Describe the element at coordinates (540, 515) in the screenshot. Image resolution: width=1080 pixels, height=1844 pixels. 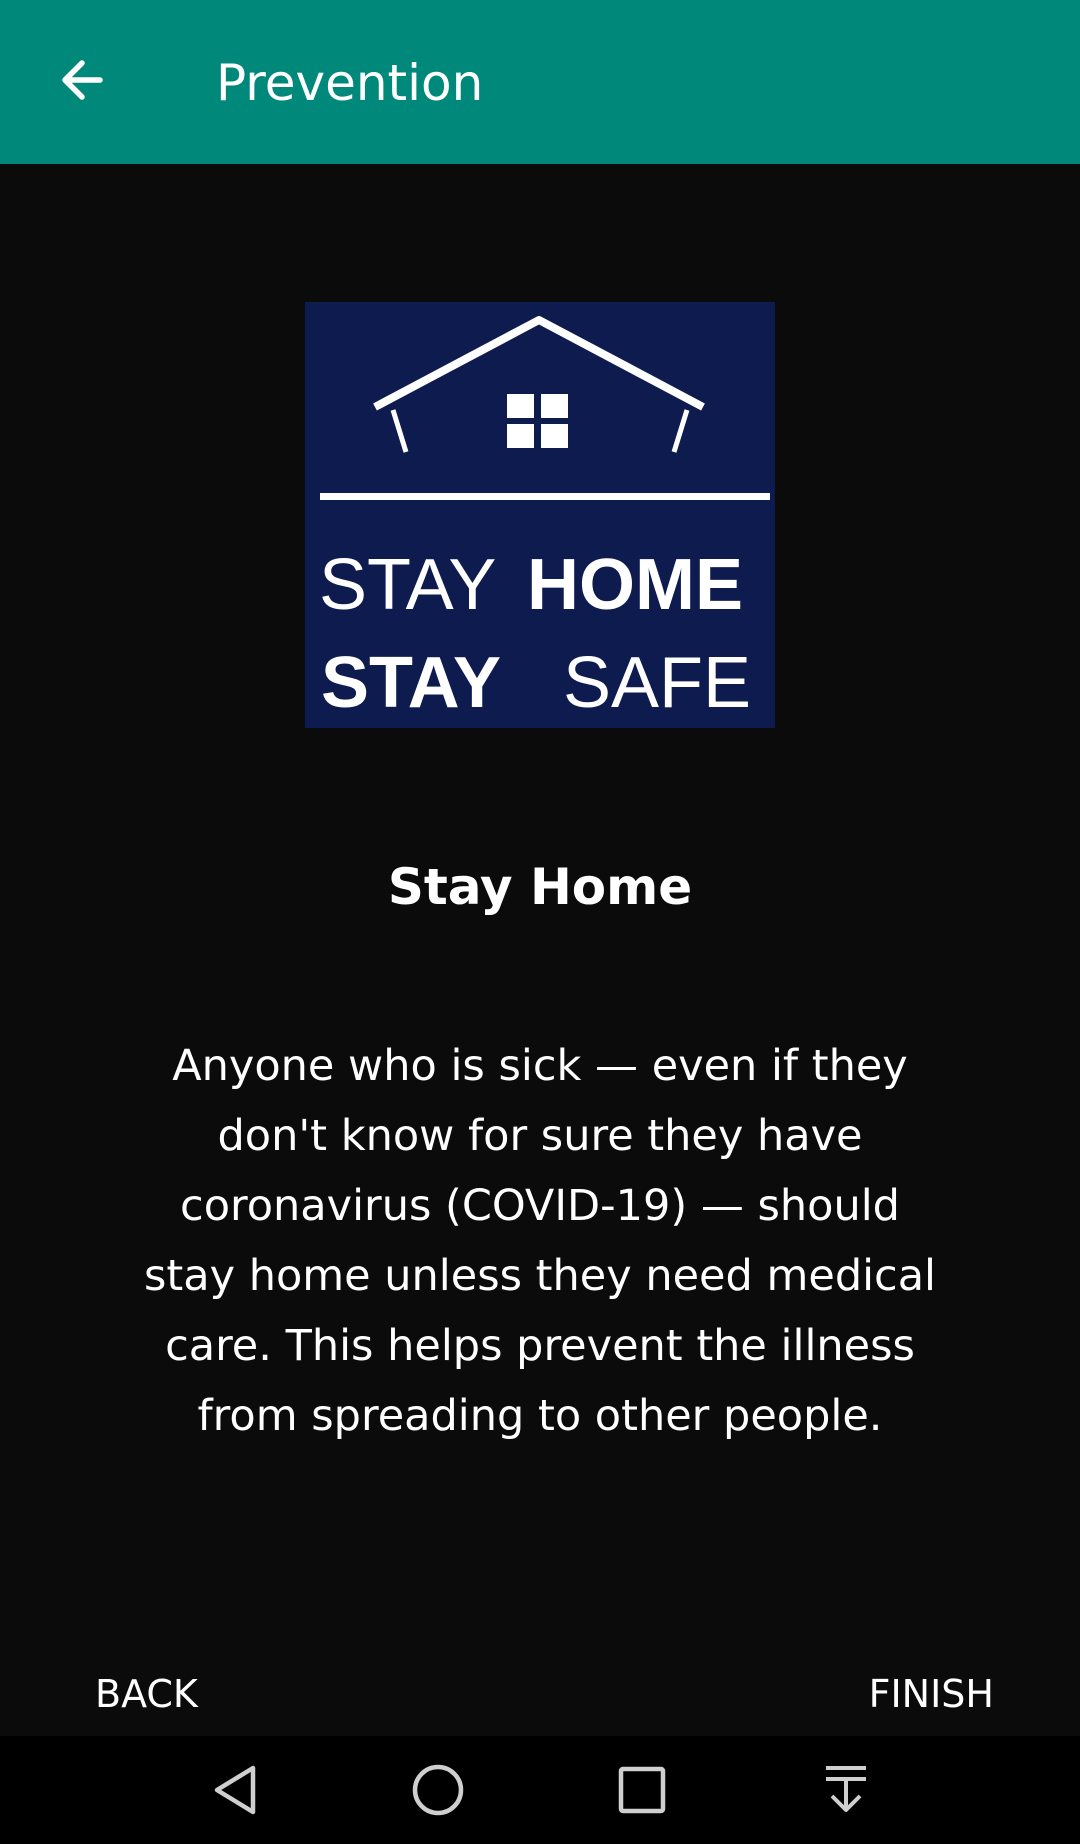
I see `stay-home-image: STAY HOME STAY SAFE` at that location.